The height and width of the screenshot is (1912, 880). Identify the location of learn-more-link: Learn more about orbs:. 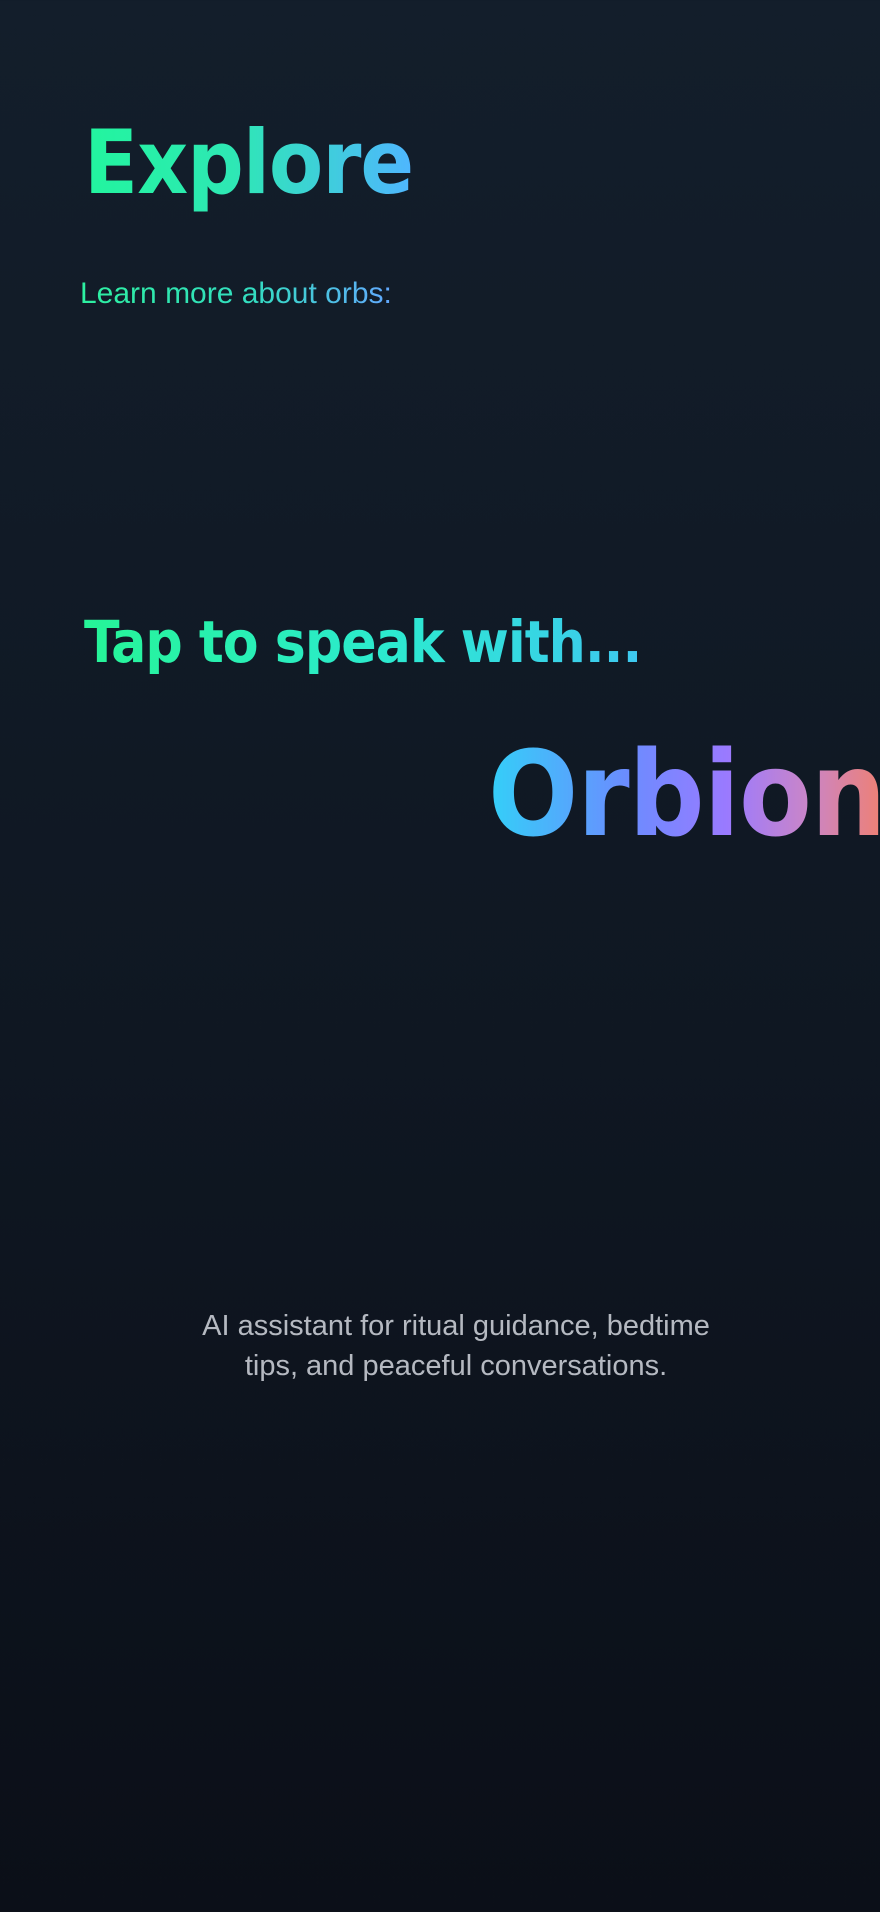
(236, 294).